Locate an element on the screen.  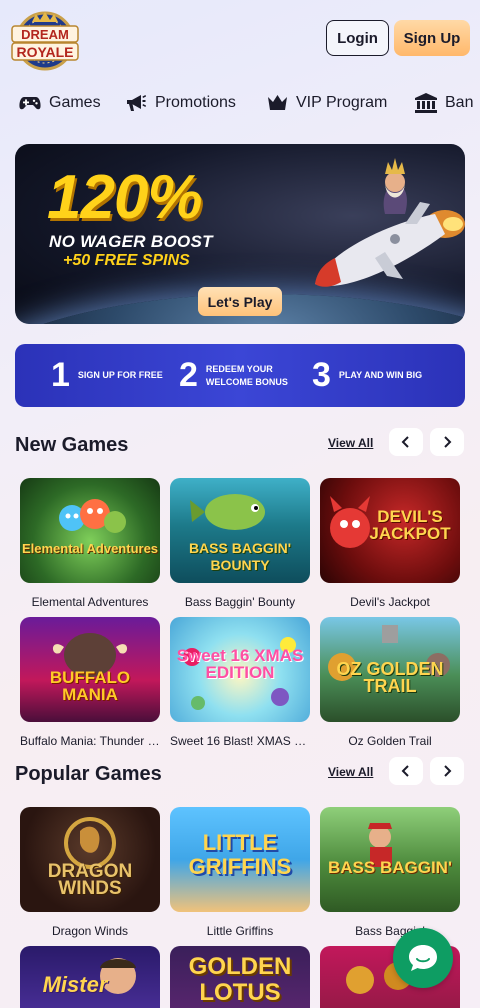
promo-headline: 120% is located at coordinates (125, 197).